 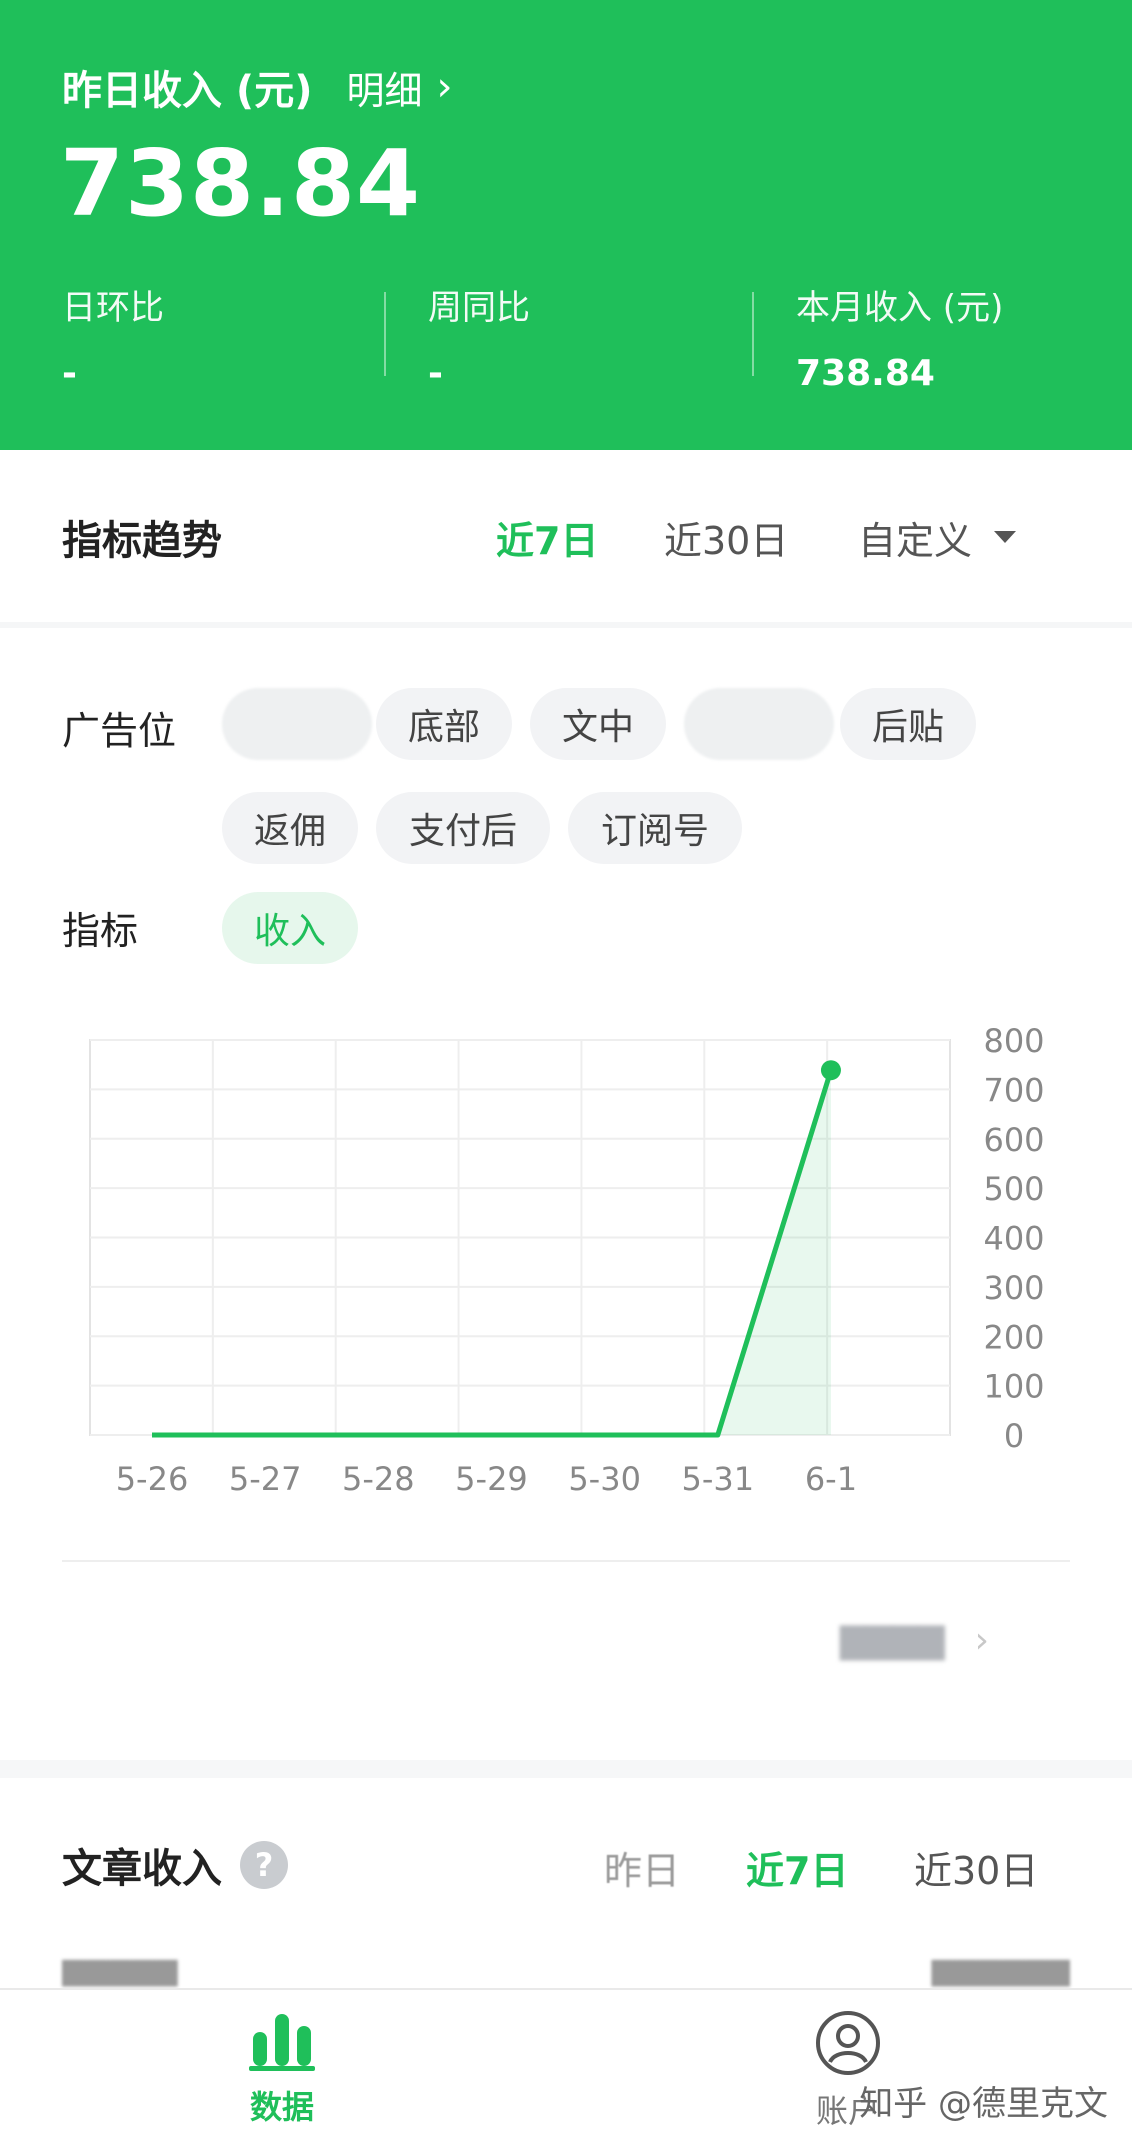 What do you see at coordinates (187, 91) in the screenshot?
I see `yesterday-income-title: 昨日收入 (元)` at bounding box center [187, 91].